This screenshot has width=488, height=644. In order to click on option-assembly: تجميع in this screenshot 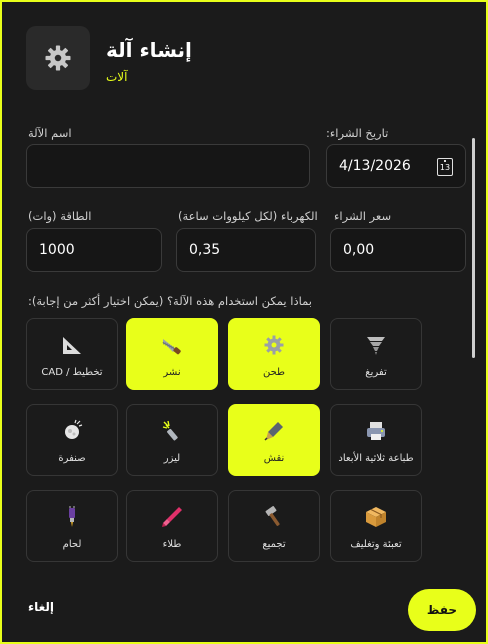, I will do `click(274, 526)`.